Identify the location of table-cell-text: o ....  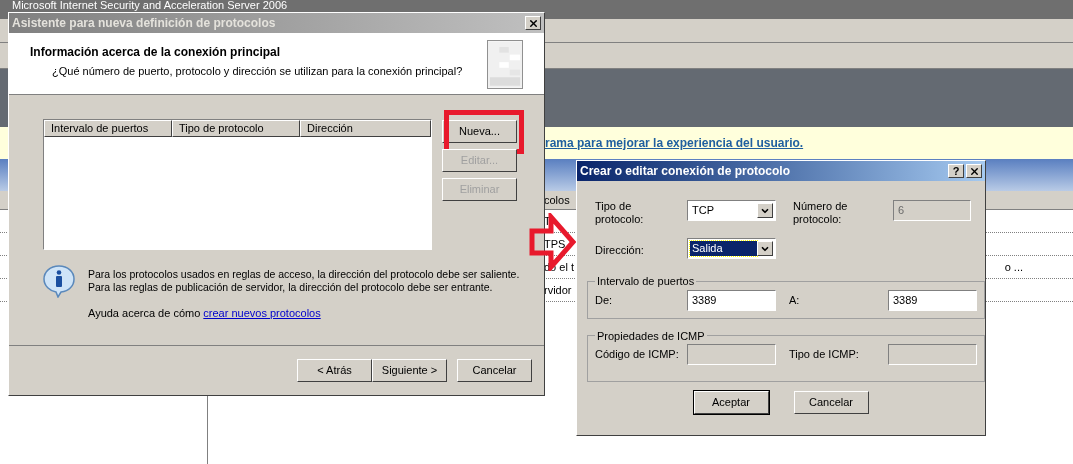
(1013, 267).